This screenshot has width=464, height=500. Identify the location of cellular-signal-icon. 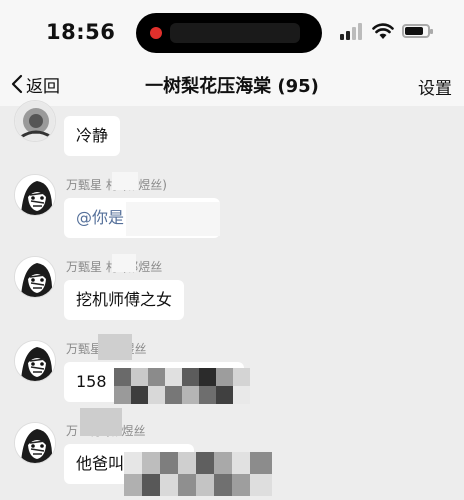
(353, 31).